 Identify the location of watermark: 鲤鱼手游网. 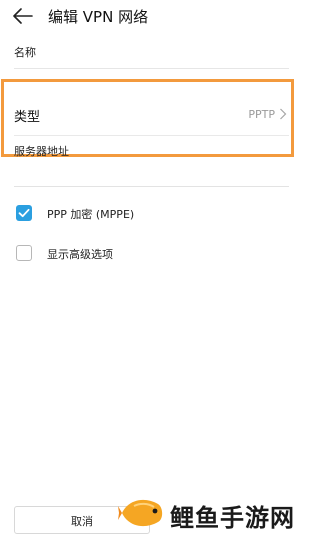
(207, 512).